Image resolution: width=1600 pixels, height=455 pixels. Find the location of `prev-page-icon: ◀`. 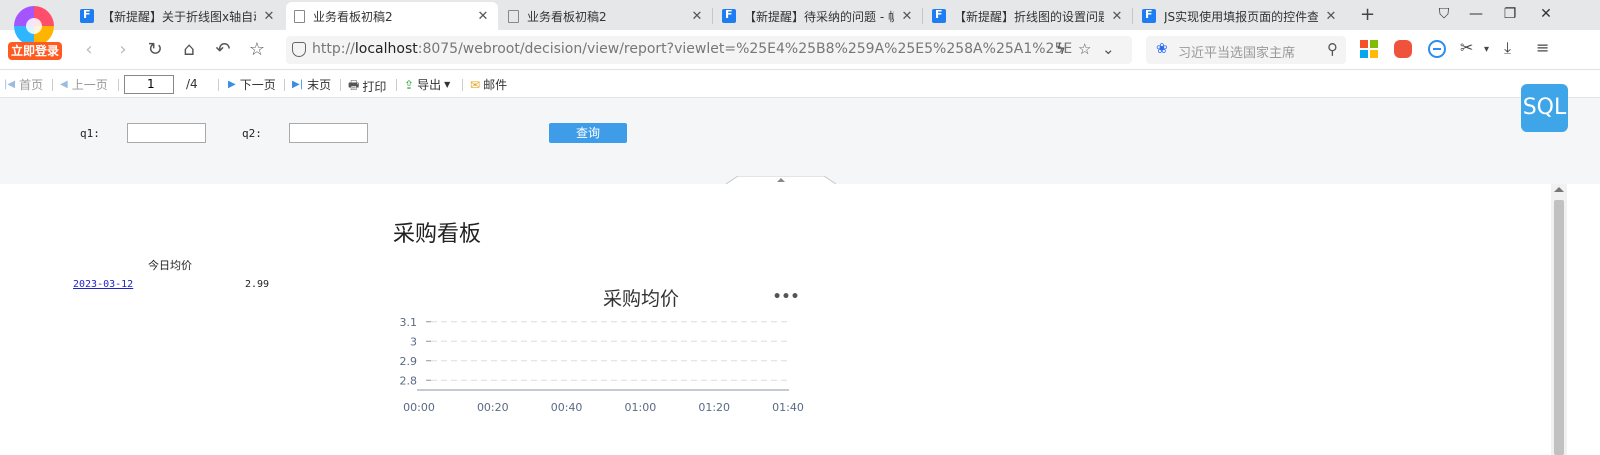

prev-page-icon: ◀ is located at coordinates (64, 84).